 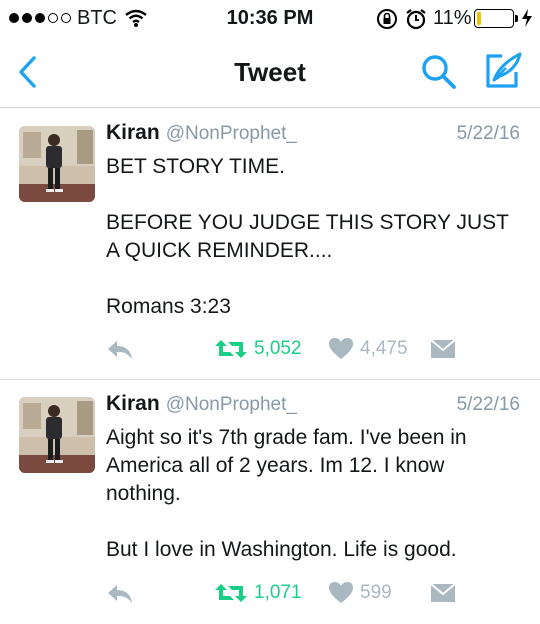 What do you see at coordinates (452, 18) in the screenshot?
I see `battery-percent: 11%` at bounding box center [452, 18].